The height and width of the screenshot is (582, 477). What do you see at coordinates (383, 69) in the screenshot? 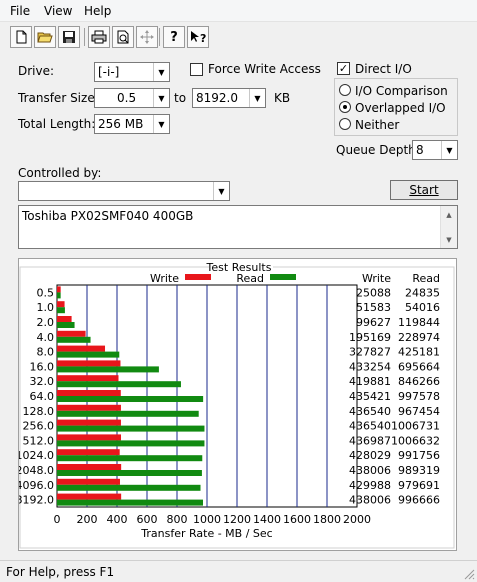
I see `direct-io-label: Direct I/O` at bounding box center [383, 69].